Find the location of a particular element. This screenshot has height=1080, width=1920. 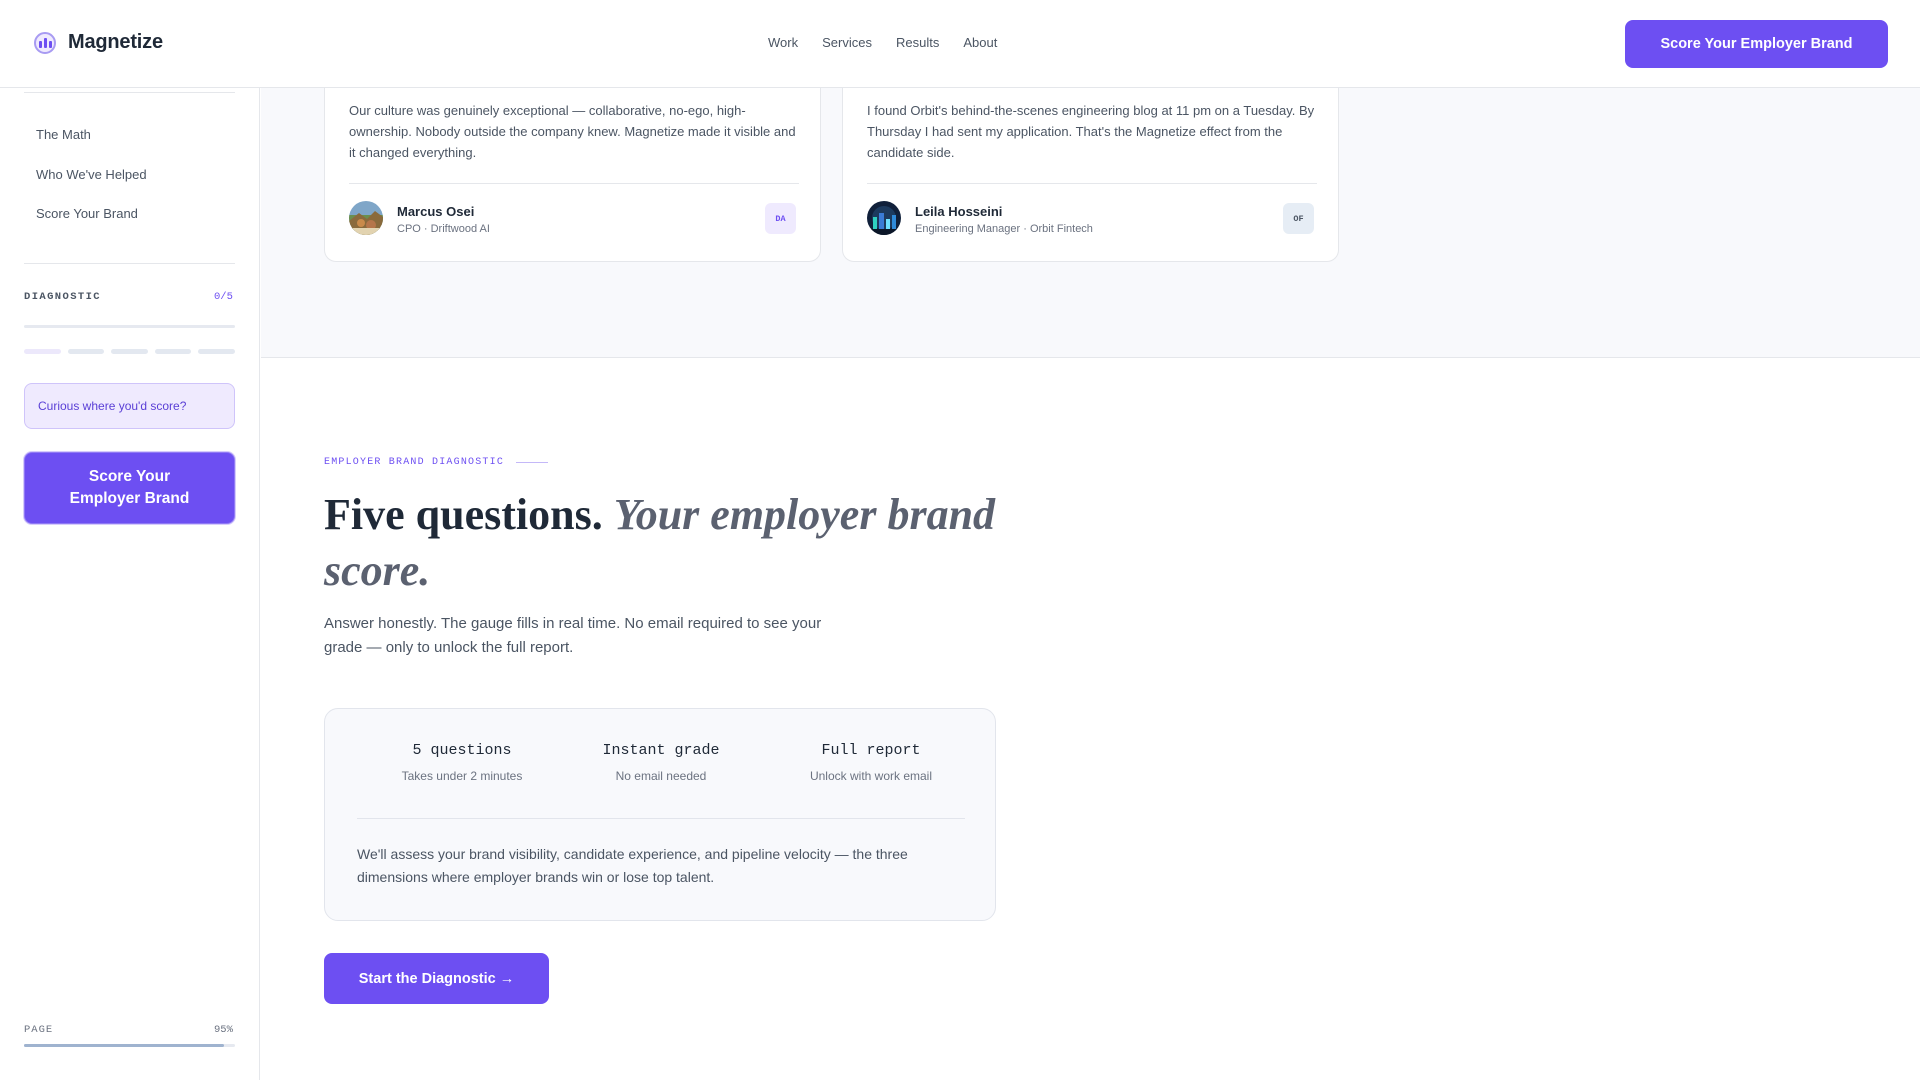

section-eyebrow: EMPLOYER BRAND DIAGNOSTIC is located at coordinates (436, 462).